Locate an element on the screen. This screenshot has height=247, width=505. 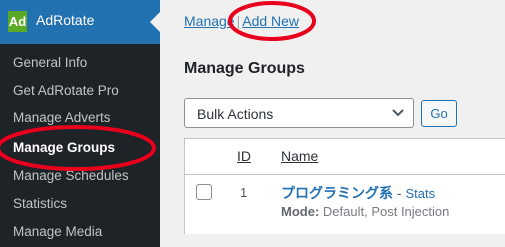
annotation-circle-manage-groups is located at coordinates (78, 148).